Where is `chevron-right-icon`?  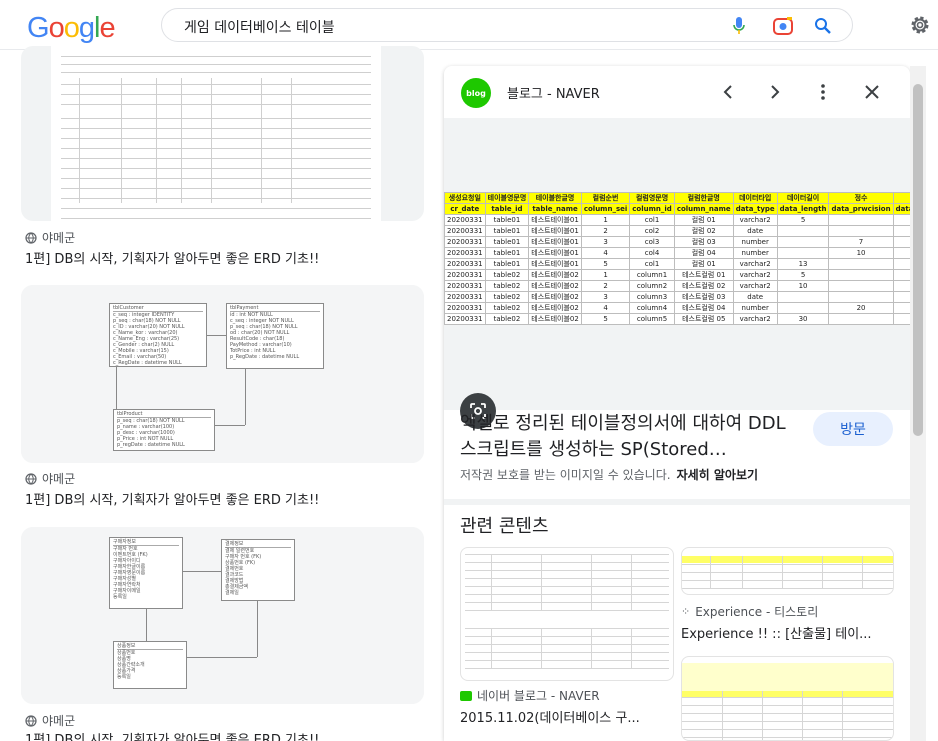
chevron-right-icon is located at coordinates (775, 92).